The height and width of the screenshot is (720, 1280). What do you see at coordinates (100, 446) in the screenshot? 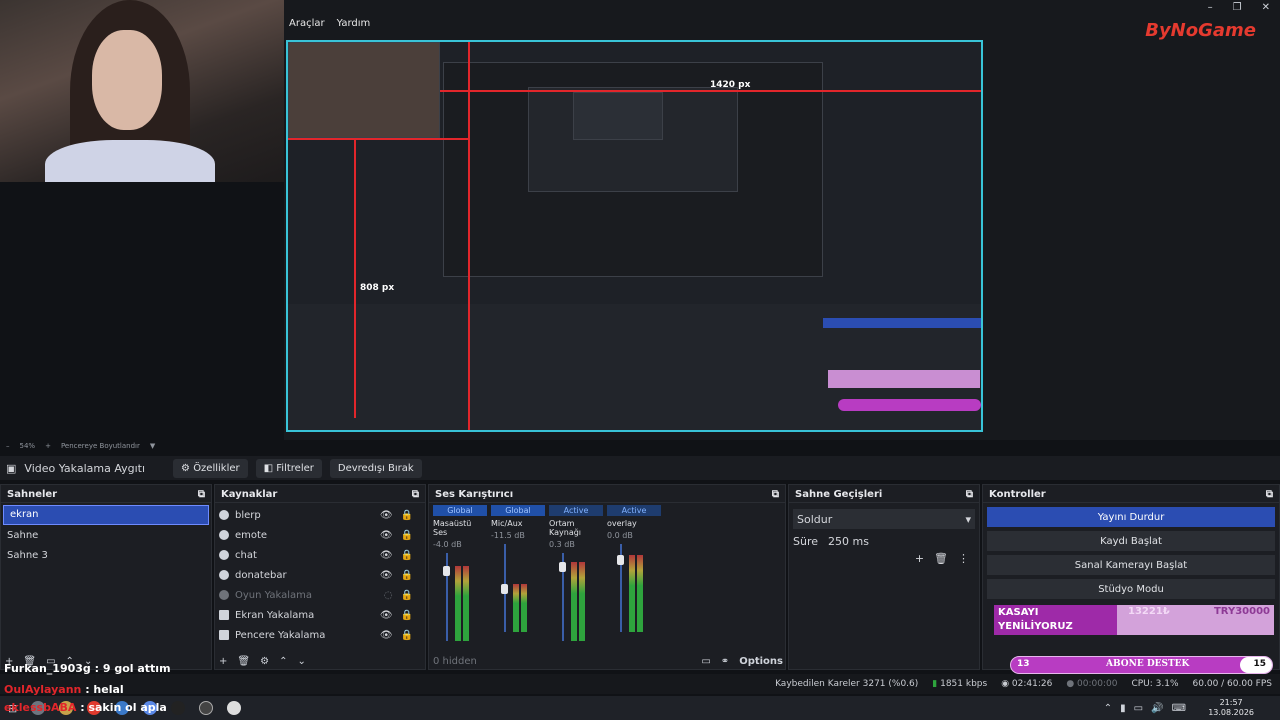
I see `fit-to-window: Pencereye Boyutlandır` at bounding box center [100, 446].